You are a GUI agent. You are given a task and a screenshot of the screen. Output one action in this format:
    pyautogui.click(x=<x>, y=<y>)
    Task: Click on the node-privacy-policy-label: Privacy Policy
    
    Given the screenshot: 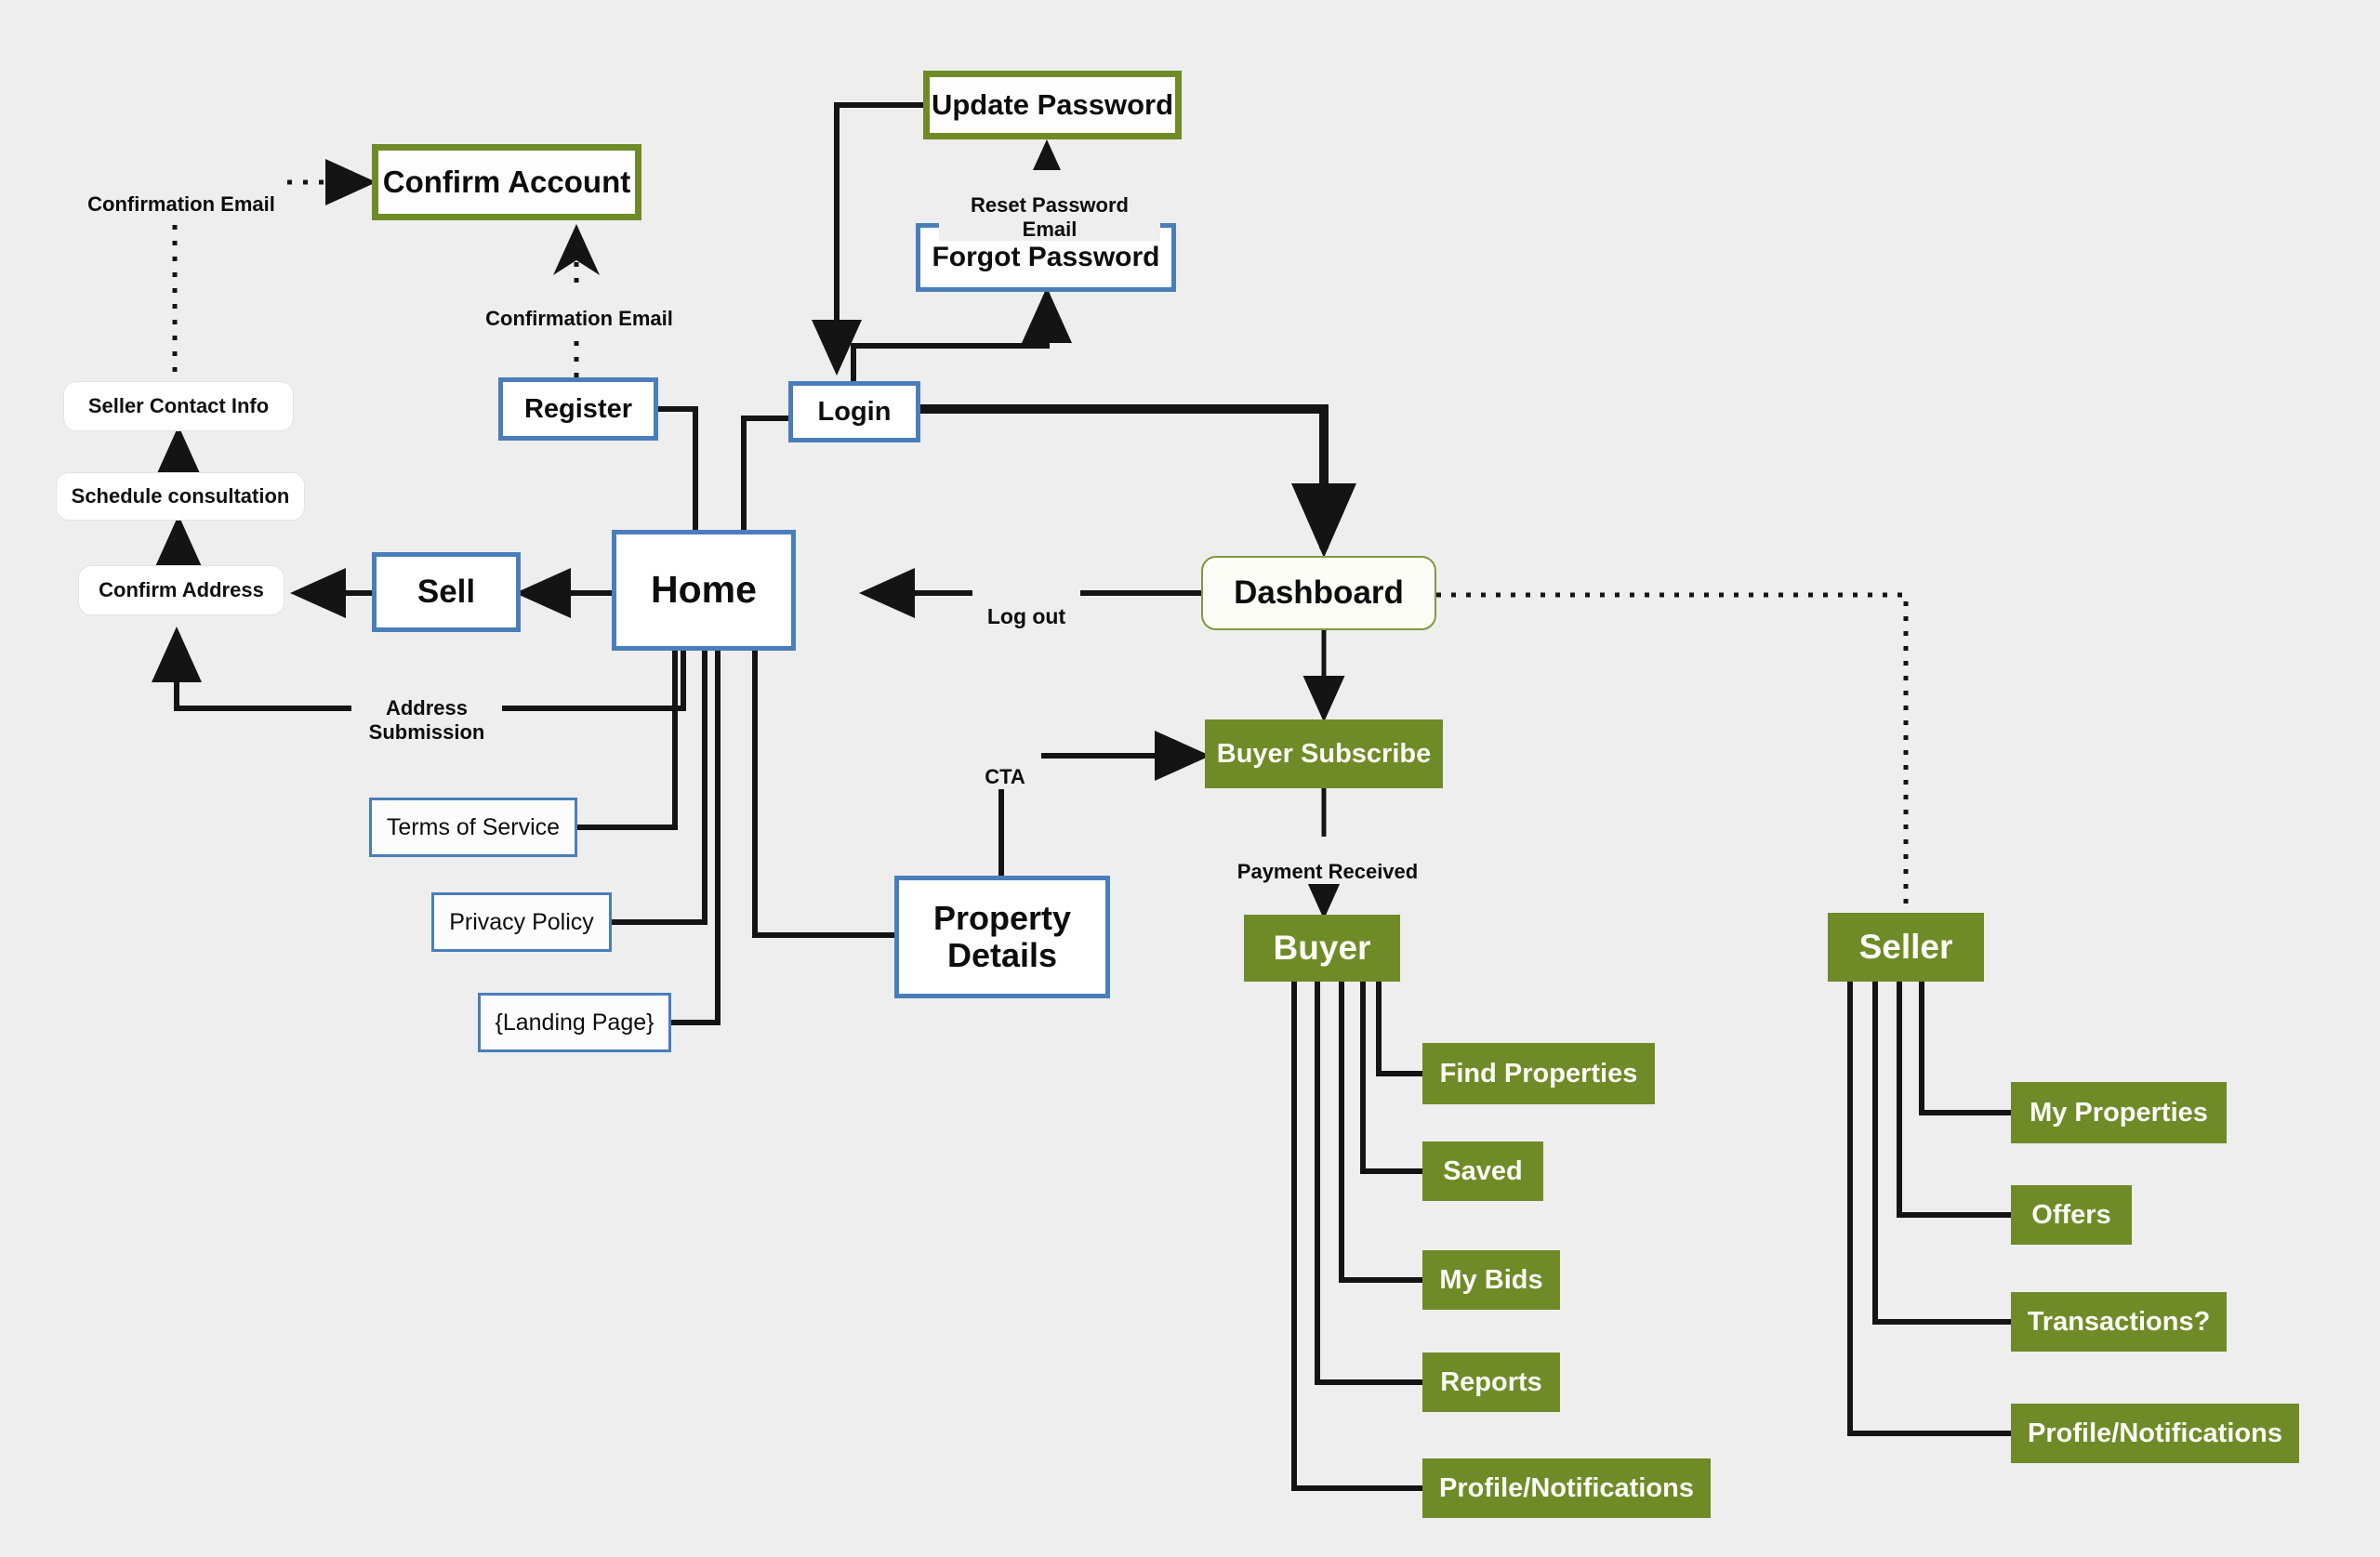 What is the action you would take?
    pyautogui.click(x=521, y=922)
    